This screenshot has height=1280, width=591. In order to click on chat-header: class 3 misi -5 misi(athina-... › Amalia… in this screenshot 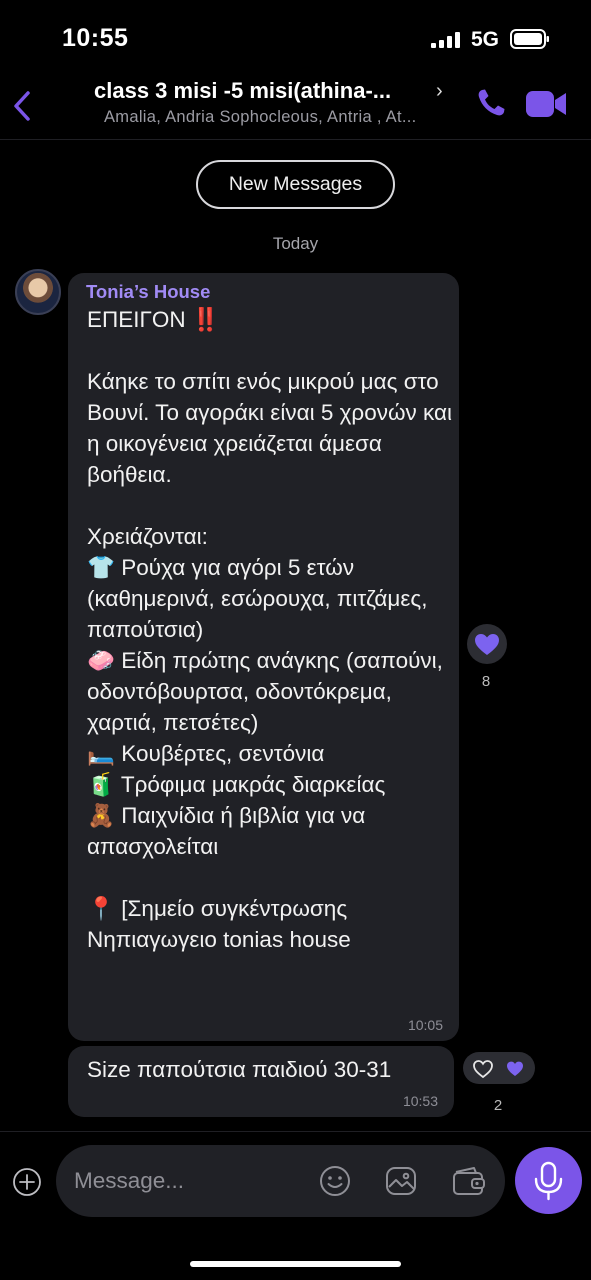, I will do `click(295, 105)`.